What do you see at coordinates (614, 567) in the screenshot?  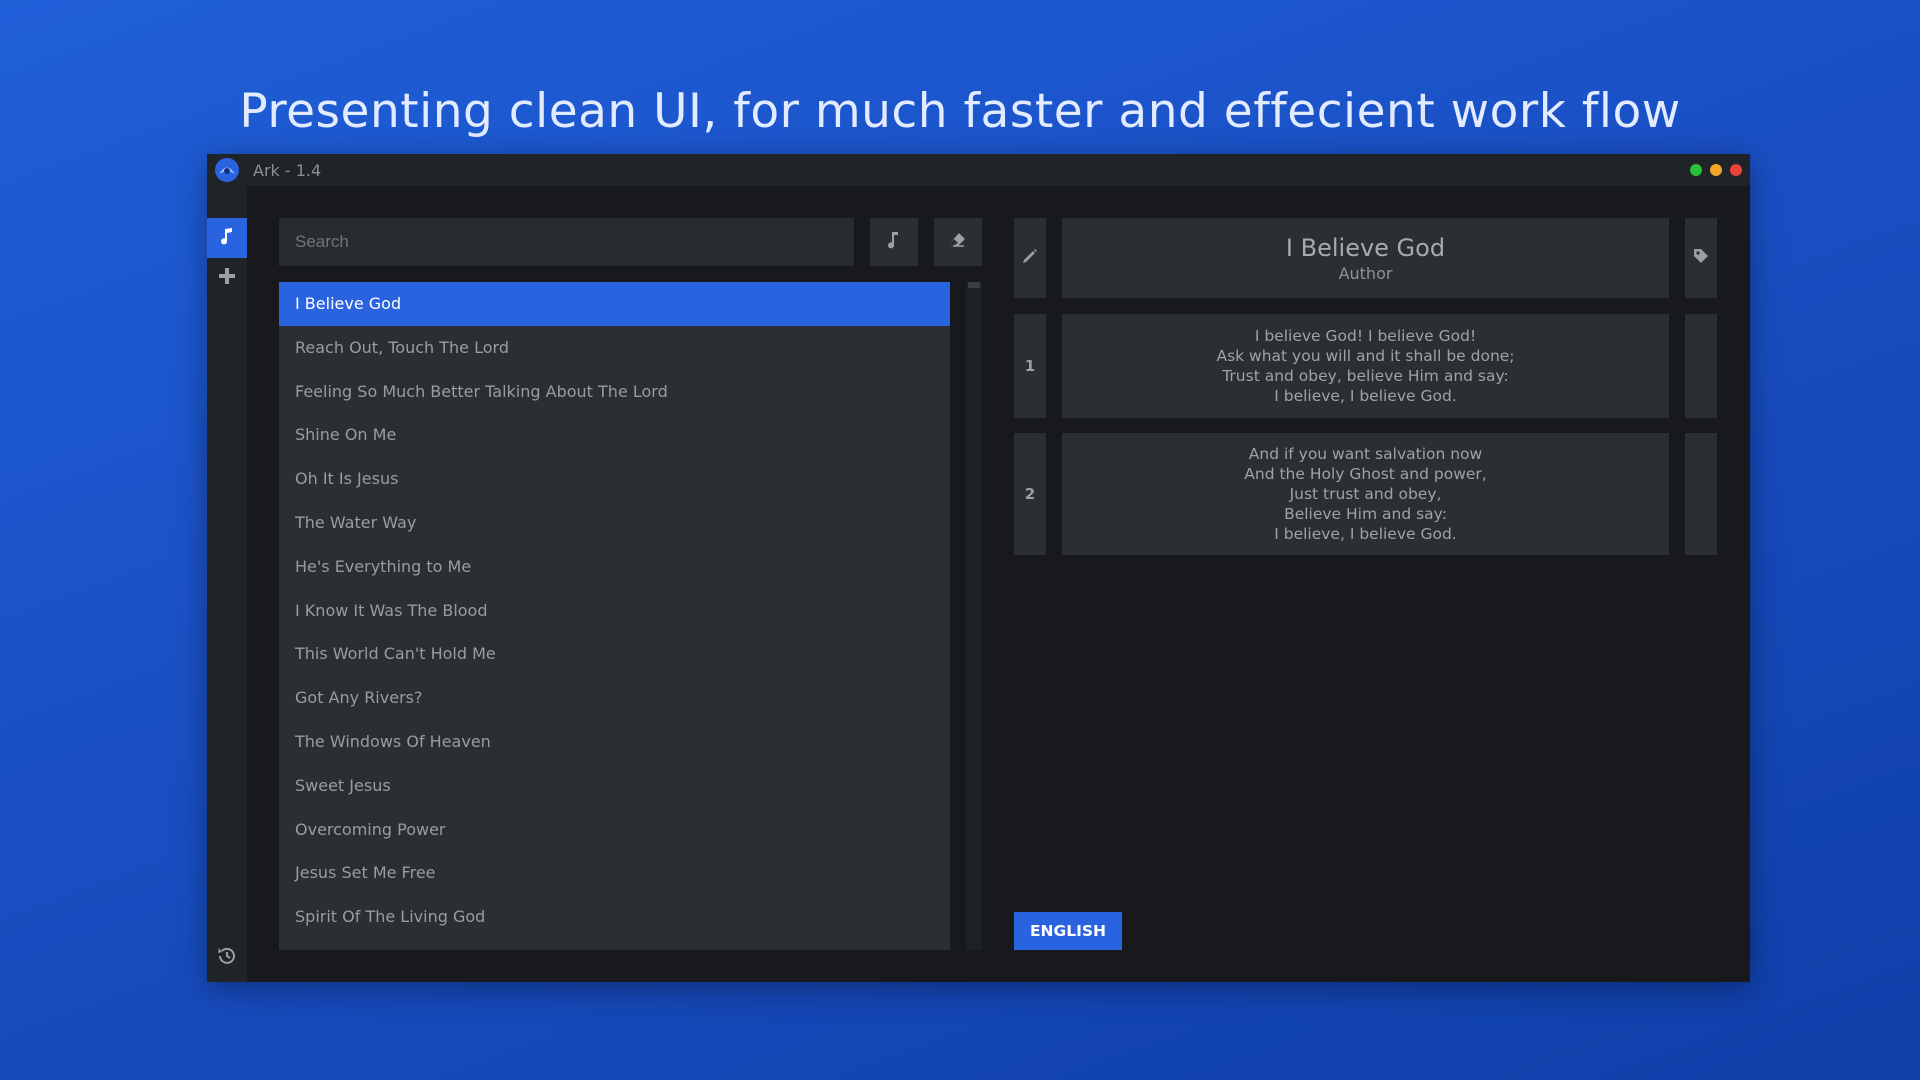 I see `list-item: He's Everything to Me` at bounding box center [614, 567].